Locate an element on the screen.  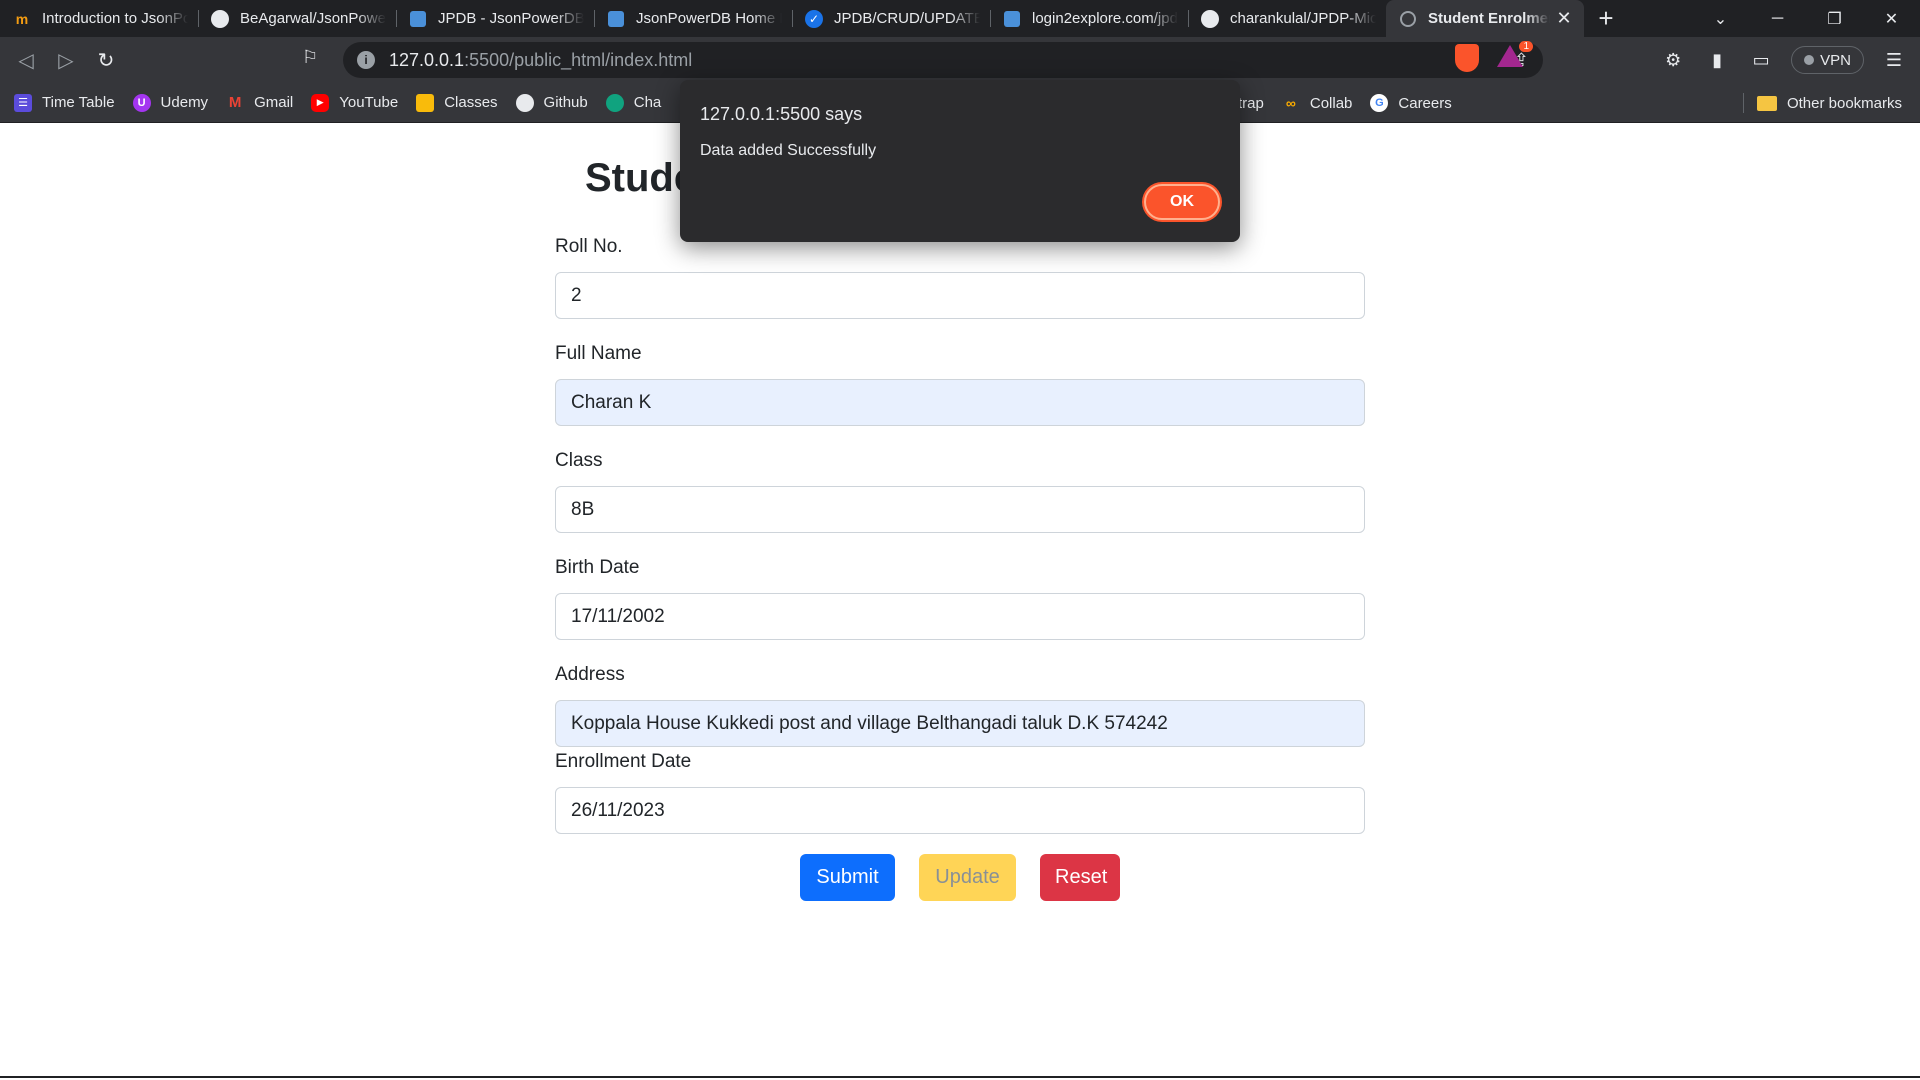
tab-beagarwal-github: BeAgarwal/JsonPowerDB is located at coordinates (297, 18).